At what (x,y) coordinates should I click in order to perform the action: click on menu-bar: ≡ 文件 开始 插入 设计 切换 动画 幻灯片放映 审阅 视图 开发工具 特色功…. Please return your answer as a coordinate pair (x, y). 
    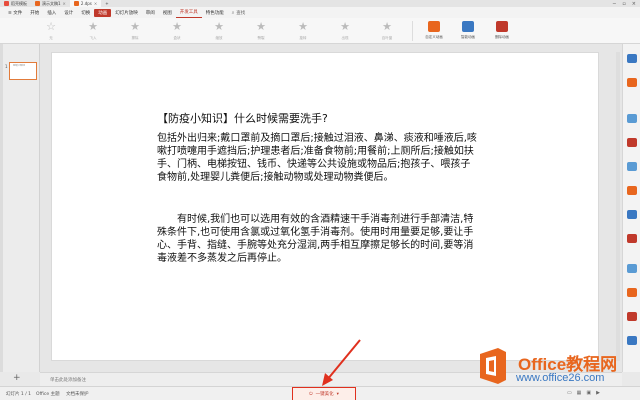
    Looking at the image, I should click on (320, 12).